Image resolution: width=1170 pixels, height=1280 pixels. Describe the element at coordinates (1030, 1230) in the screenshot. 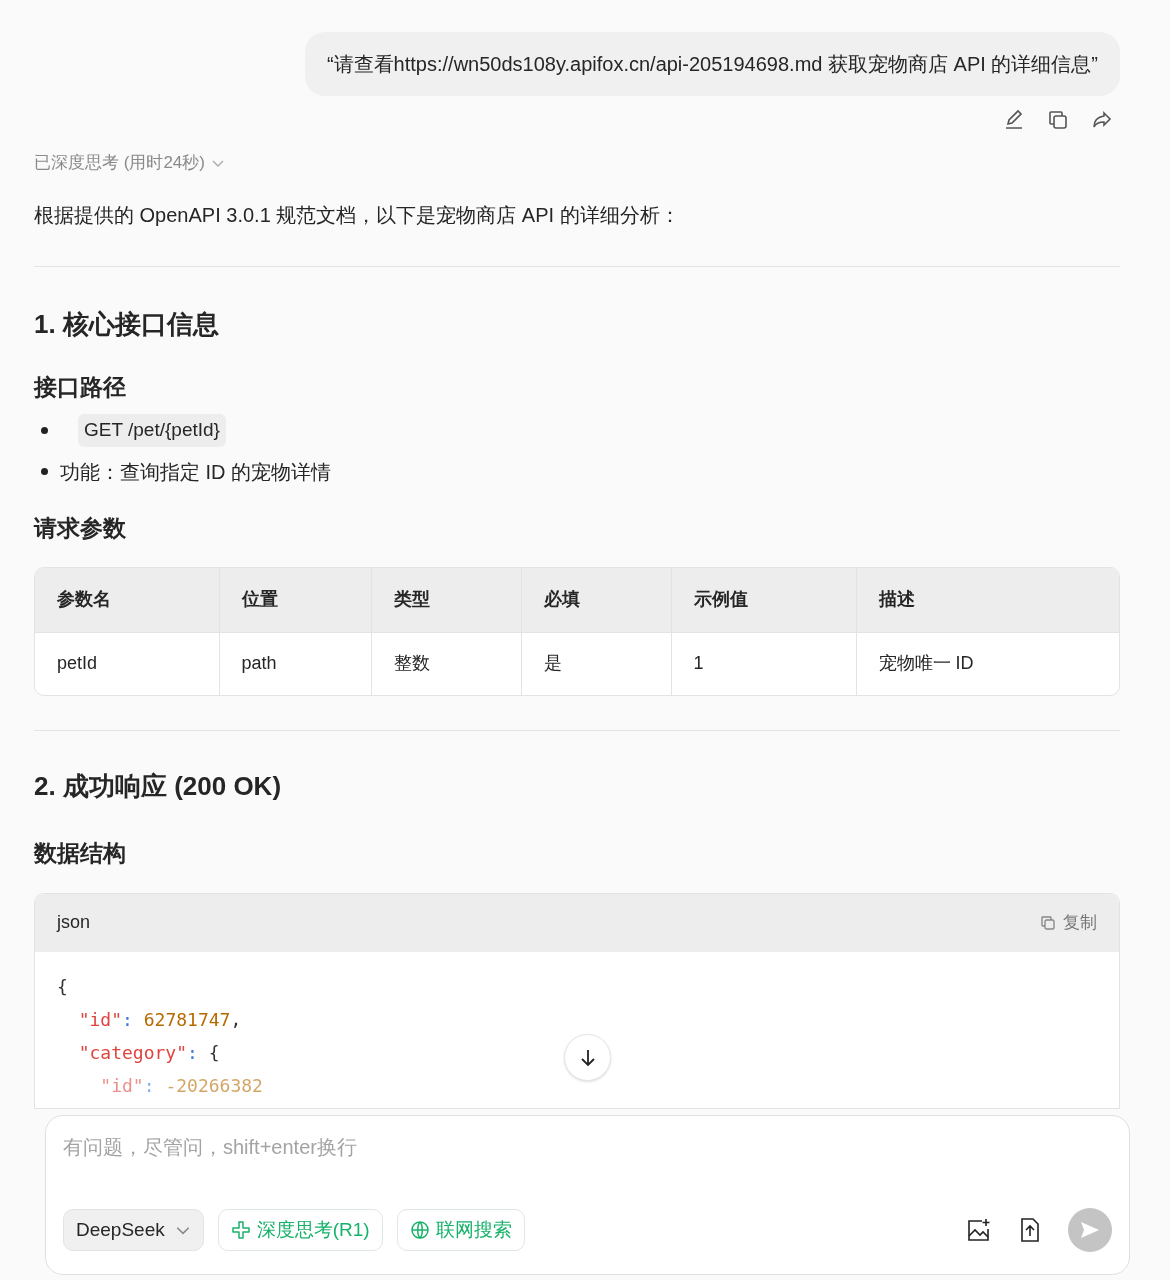

I see `file-upload-icon` at that location.